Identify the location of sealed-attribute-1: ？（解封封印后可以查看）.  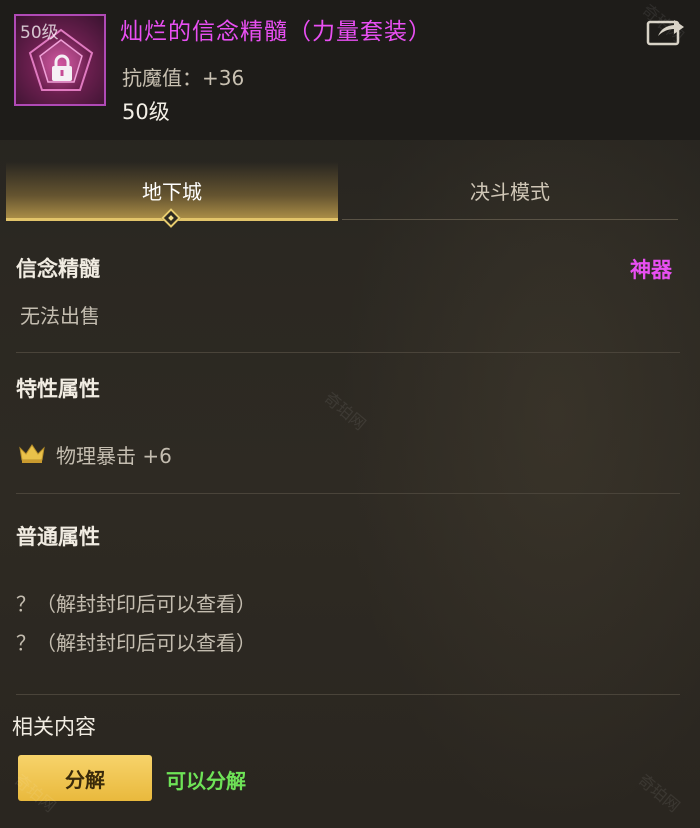
(136, 604).